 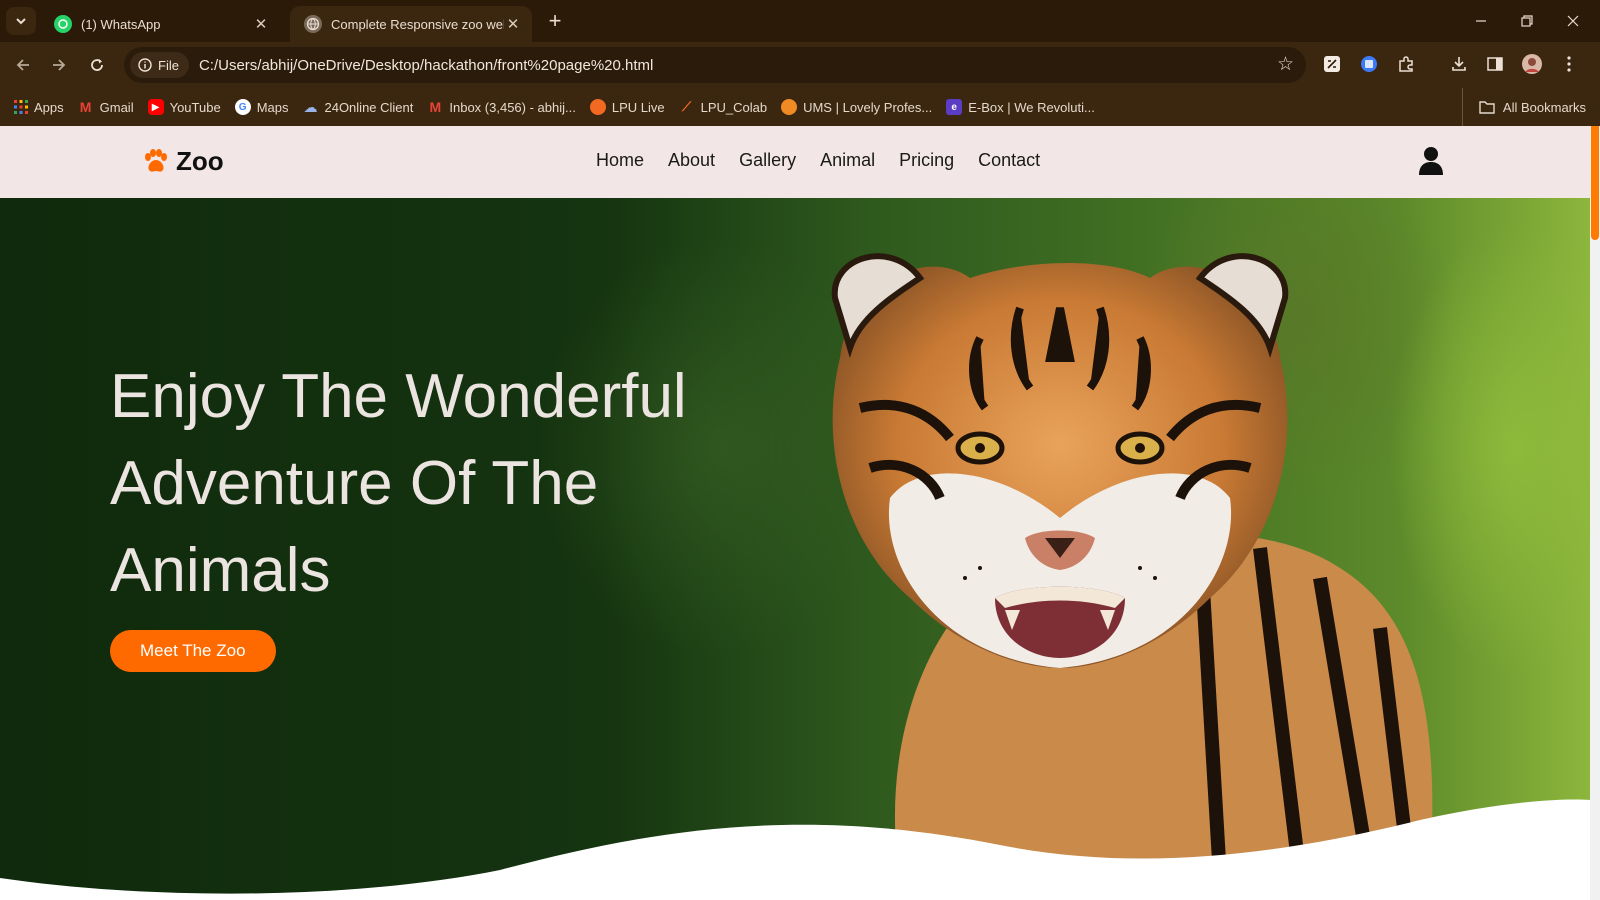 What do you see at coordinates (272, 107) in the screenshot?
I see `bookmark-label: Maps` at bounding box center [272, 107].